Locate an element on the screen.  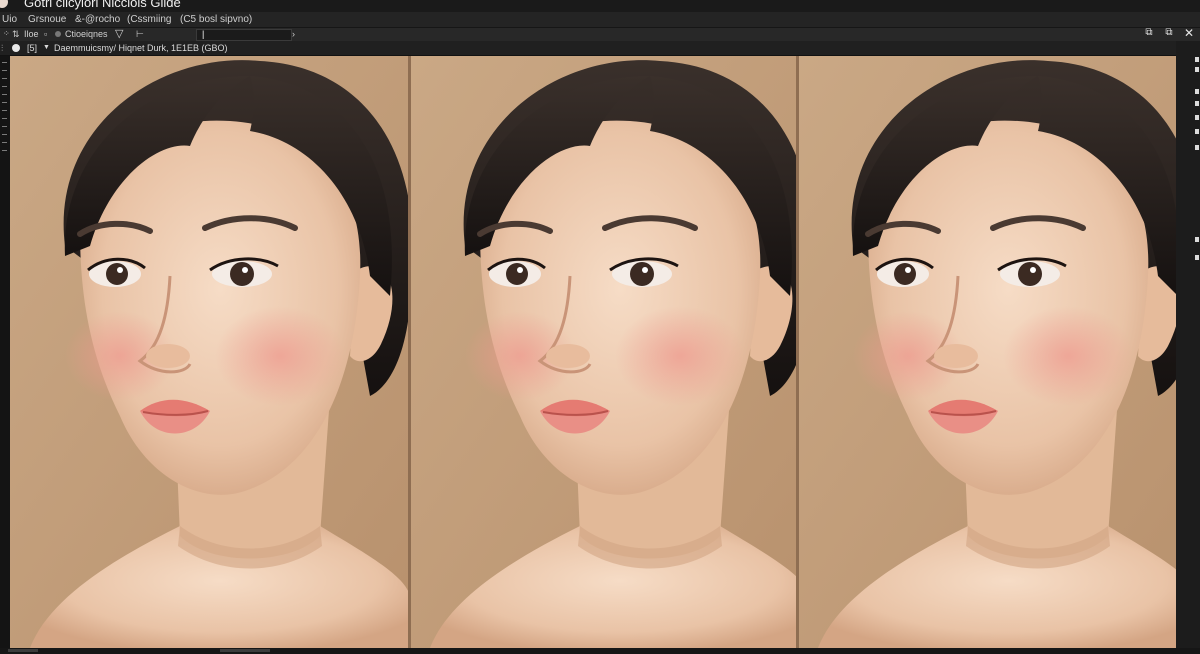
brush-icon: ⊢ is located at coordinates (140, 34).